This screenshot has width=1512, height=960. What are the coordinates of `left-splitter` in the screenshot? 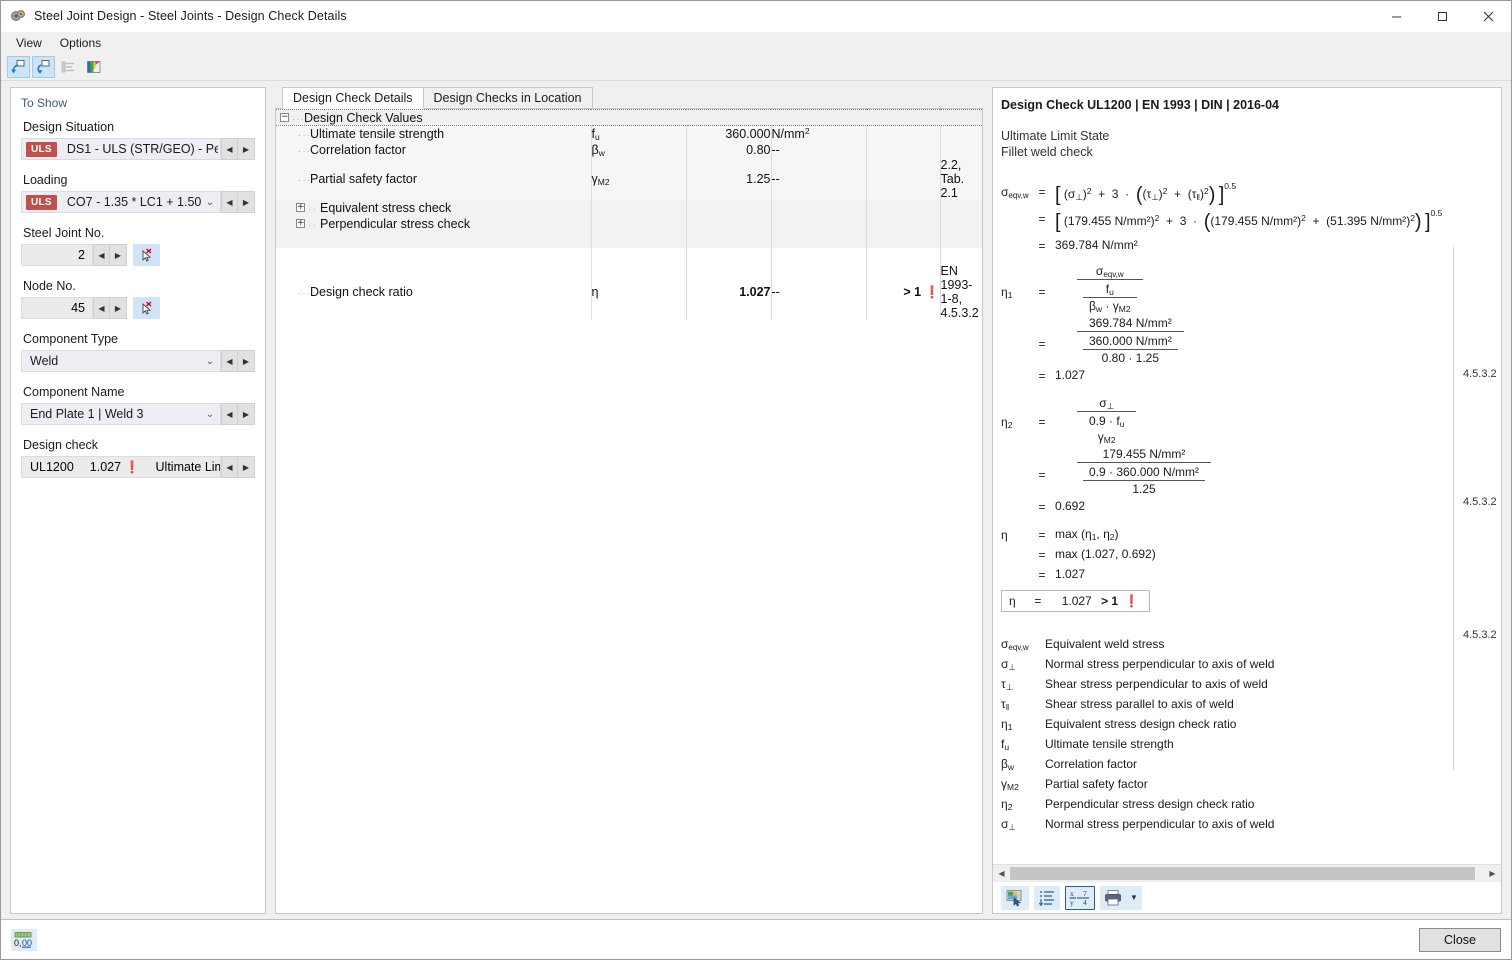 It's located at (270, 500).